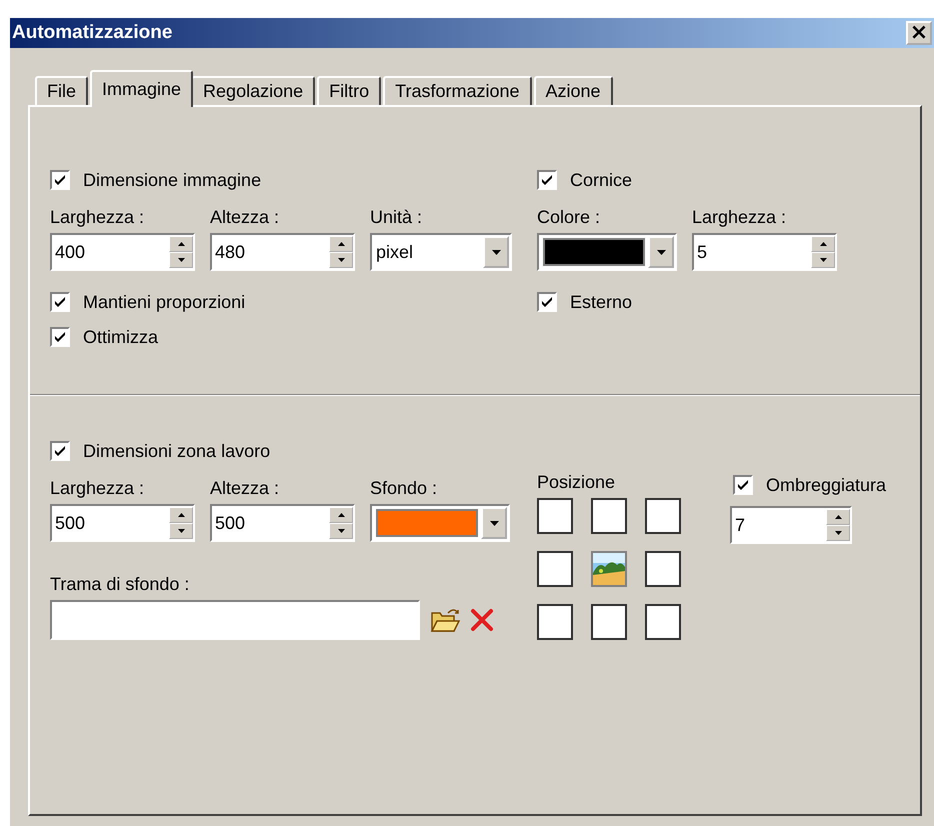  Describe the element at coordinates (601, 302) in the screenshot. I see `checkbox-label: Esterno` at that location.